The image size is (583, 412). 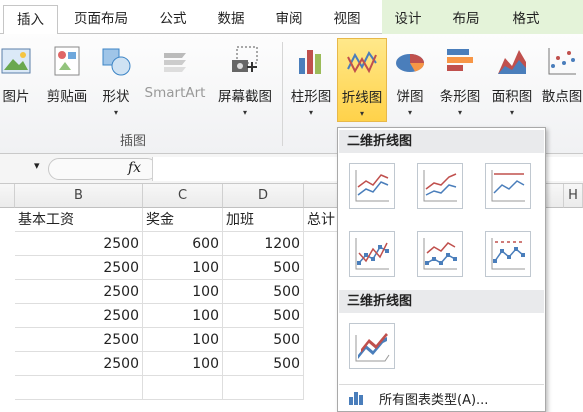 I want to click on tab-design: 设计, so click(x=408, y=21).